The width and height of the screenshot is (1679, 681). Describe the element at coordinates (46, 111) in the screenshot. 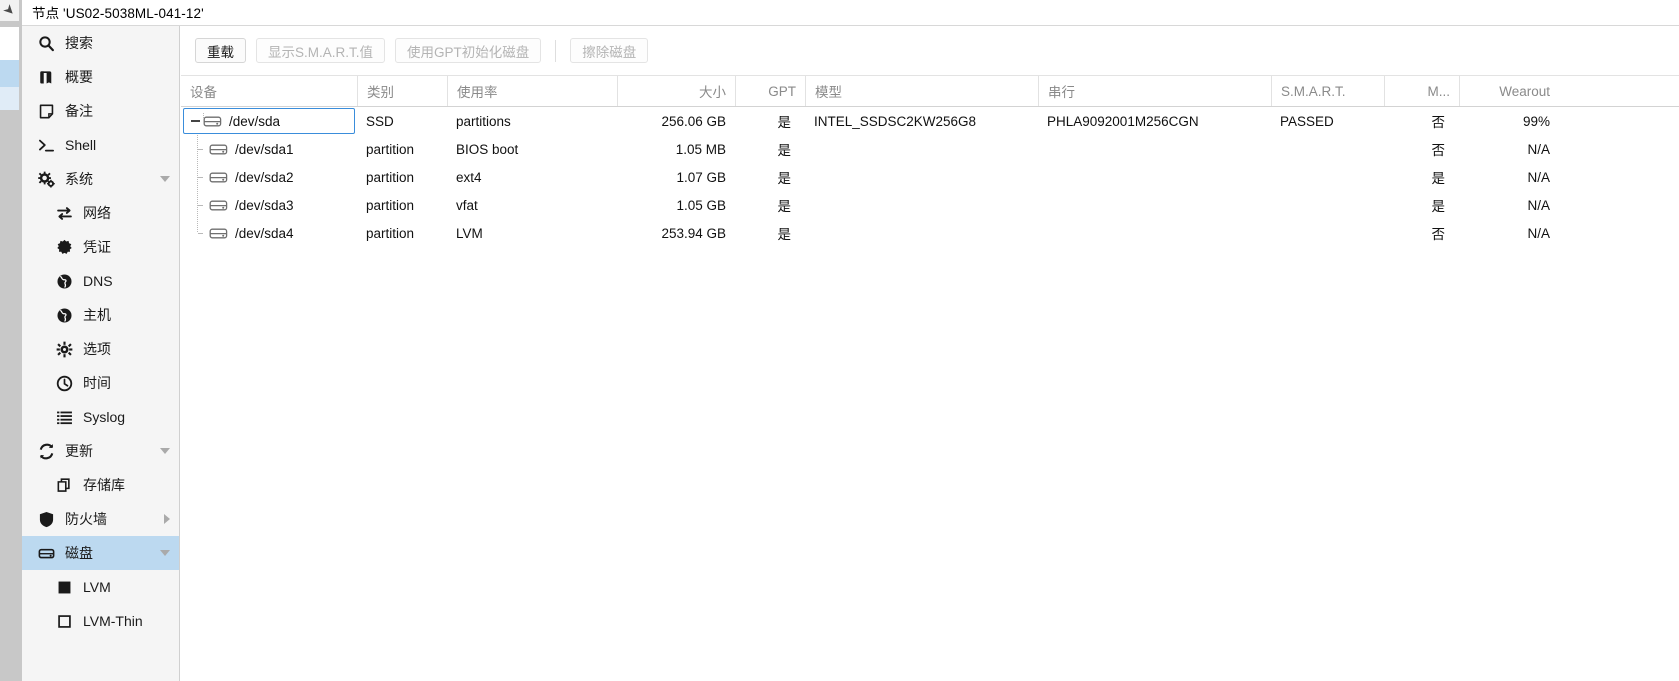

I see `note-icon` at that location.